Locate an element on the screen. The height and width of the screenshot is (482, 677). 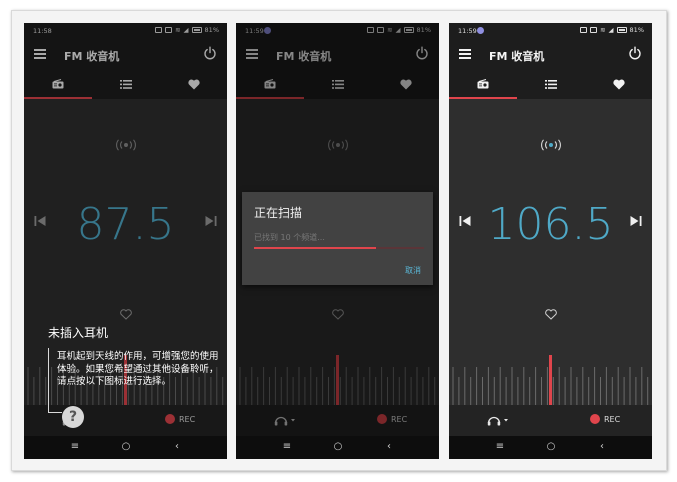
cancel-button: 取消 is located at coordinates (413, 270).